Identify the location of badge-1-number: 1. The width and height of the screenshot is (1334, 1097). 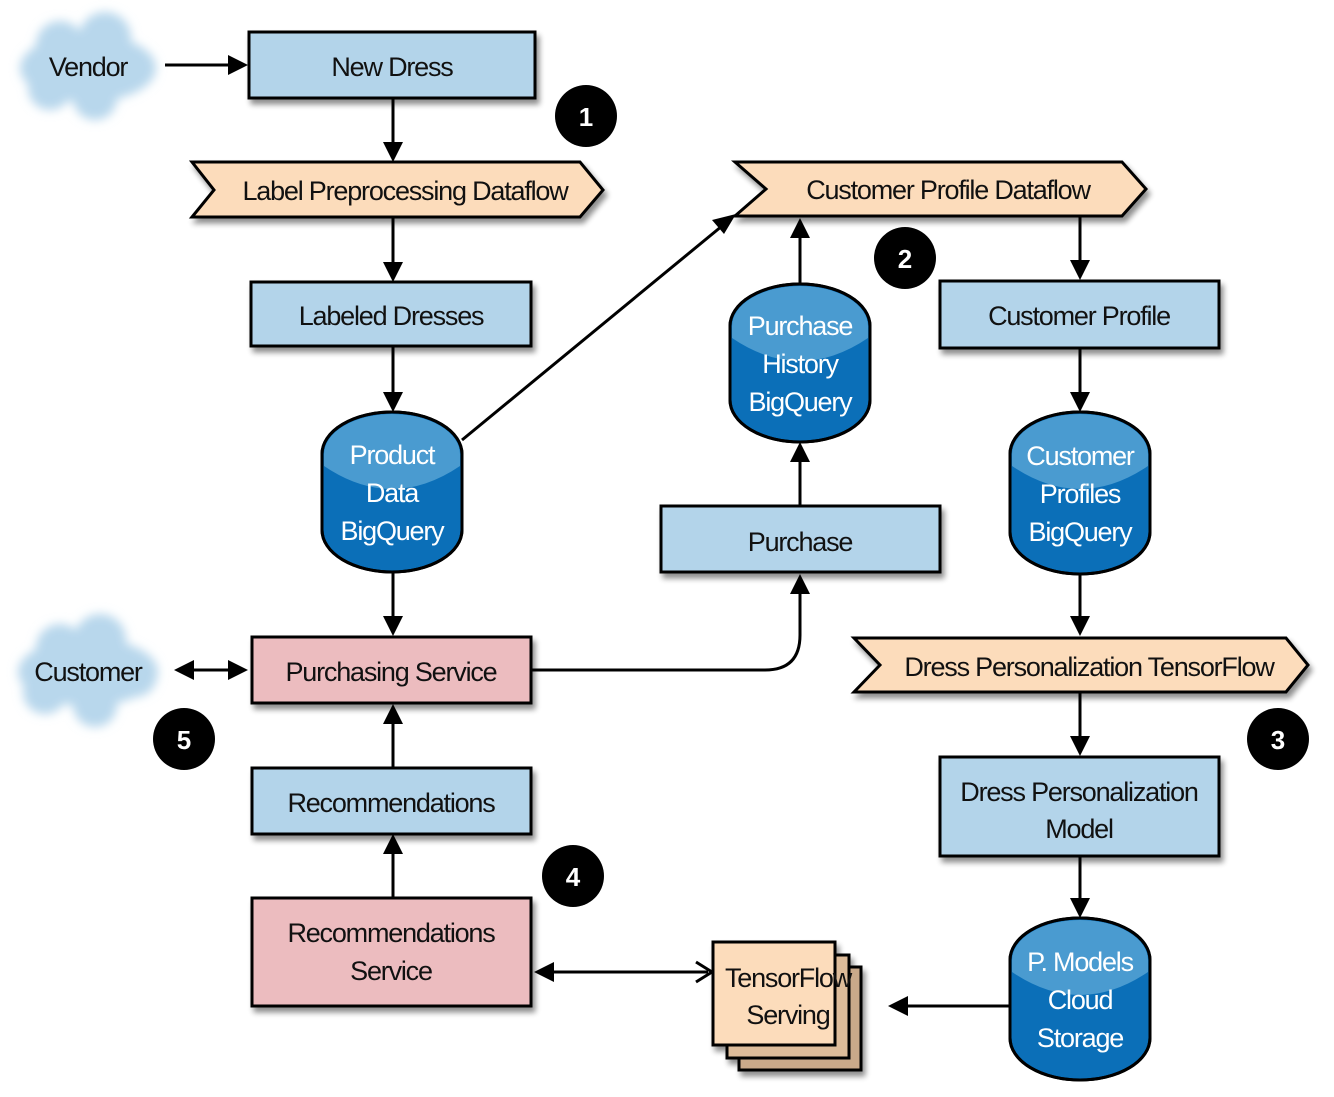
(586, 117).